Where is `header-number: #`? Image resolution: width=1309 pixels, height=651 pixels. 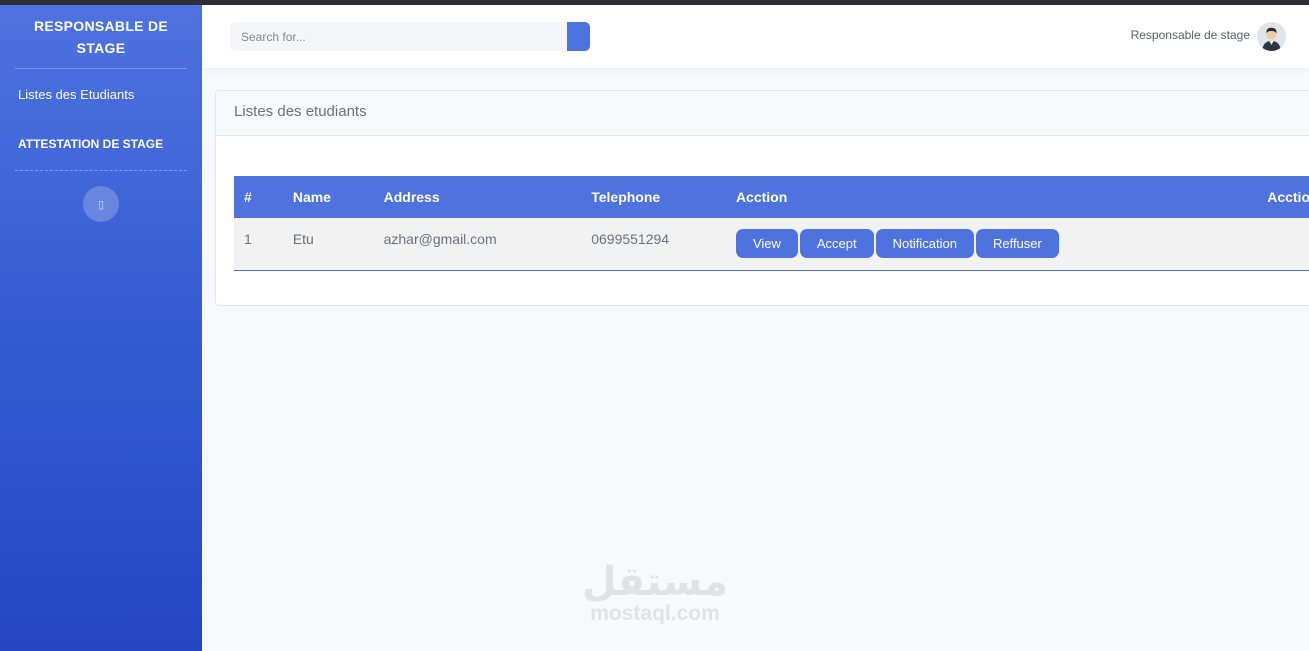 header-number: # is located at coordinates (248, 197).